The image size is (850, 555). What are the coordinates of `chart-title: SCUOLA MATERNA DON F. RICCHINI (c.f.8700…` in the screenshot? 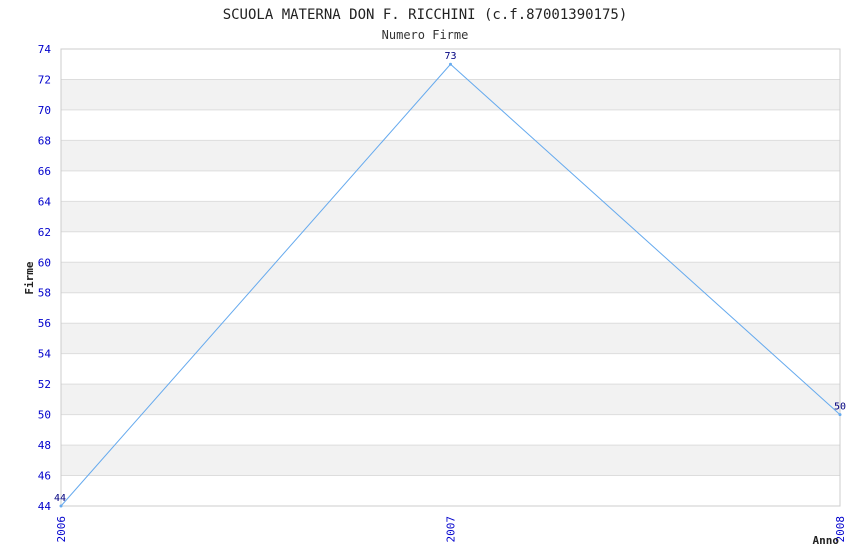 It's located at (425, 15).